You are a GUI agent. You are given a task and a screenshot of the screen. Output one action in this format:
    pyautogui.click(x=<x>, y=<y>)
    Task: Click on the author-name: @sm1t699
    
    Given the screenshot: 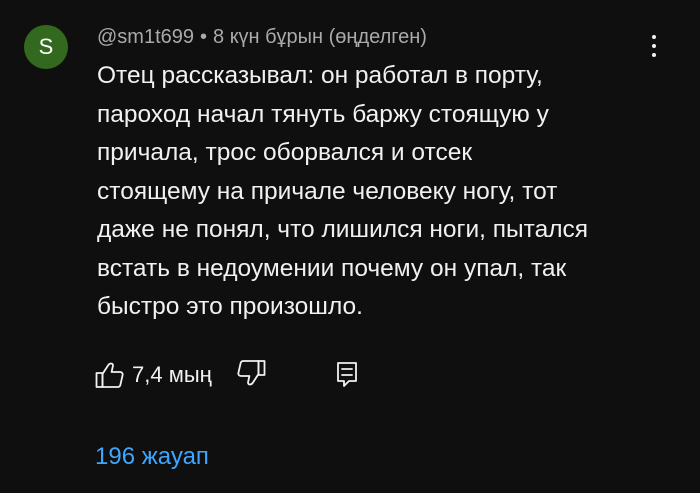 What is the action you would take?
    pyautogui.click(x=145, y=37)
    